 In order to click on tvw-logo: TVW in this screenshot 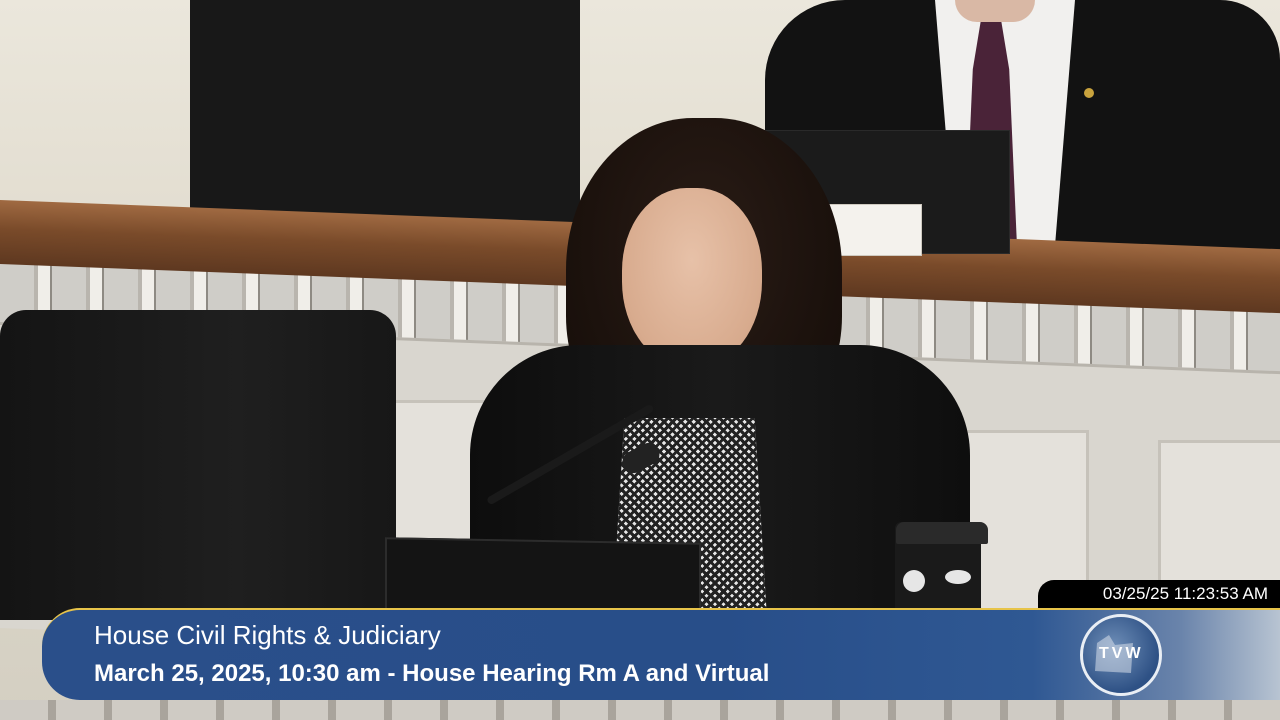, I will do `click(1121, 655)`.